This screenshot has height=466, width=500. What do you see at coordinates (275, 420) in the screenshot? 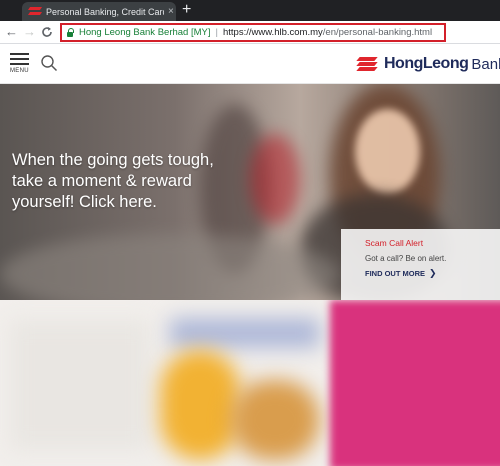
I see `blurred-promo-food` at bounding box center [275, 420].